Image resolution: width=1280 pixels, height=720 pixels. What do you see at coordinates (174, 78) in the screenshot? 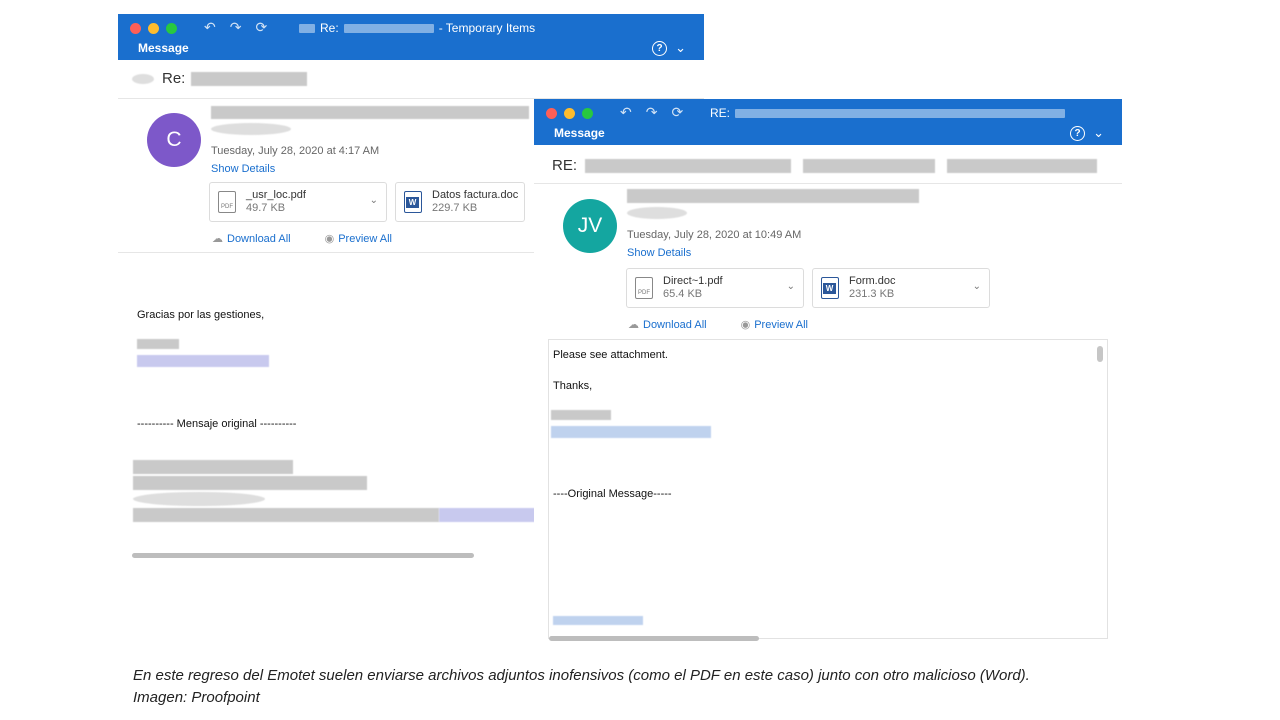
I see `subject-prefix: Re:` at bounding box center [174, 78].